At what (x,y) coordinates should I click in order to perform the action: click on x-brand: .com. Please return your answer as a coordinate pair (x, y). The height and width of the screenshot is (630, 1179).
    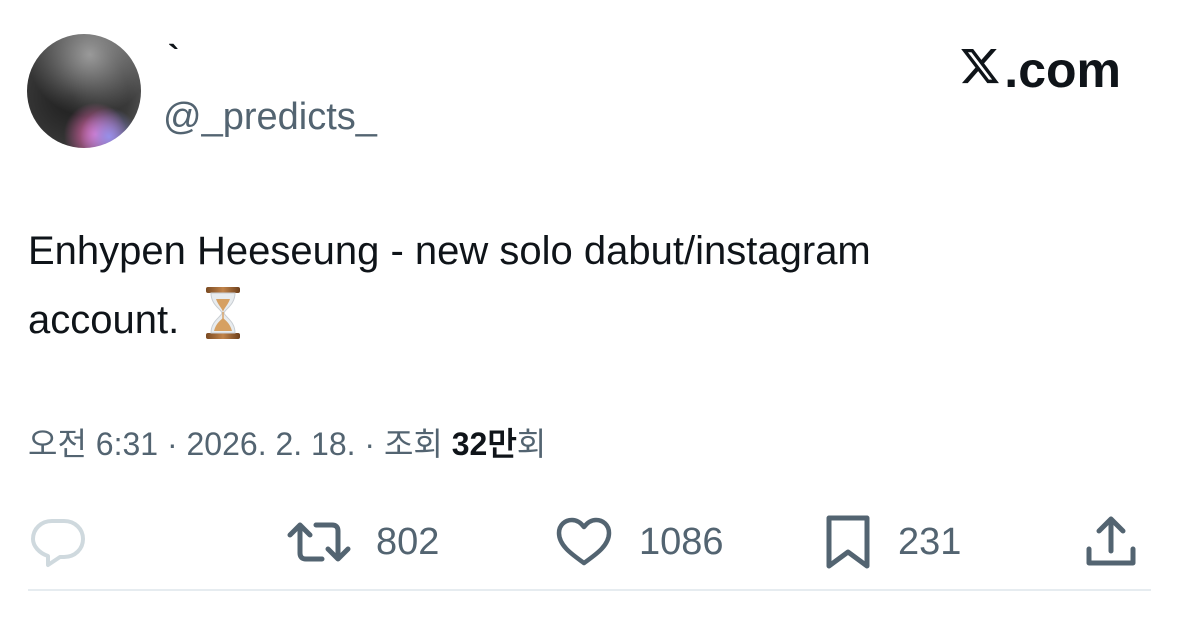
    Looking at the image, I should click on (1039, 70).